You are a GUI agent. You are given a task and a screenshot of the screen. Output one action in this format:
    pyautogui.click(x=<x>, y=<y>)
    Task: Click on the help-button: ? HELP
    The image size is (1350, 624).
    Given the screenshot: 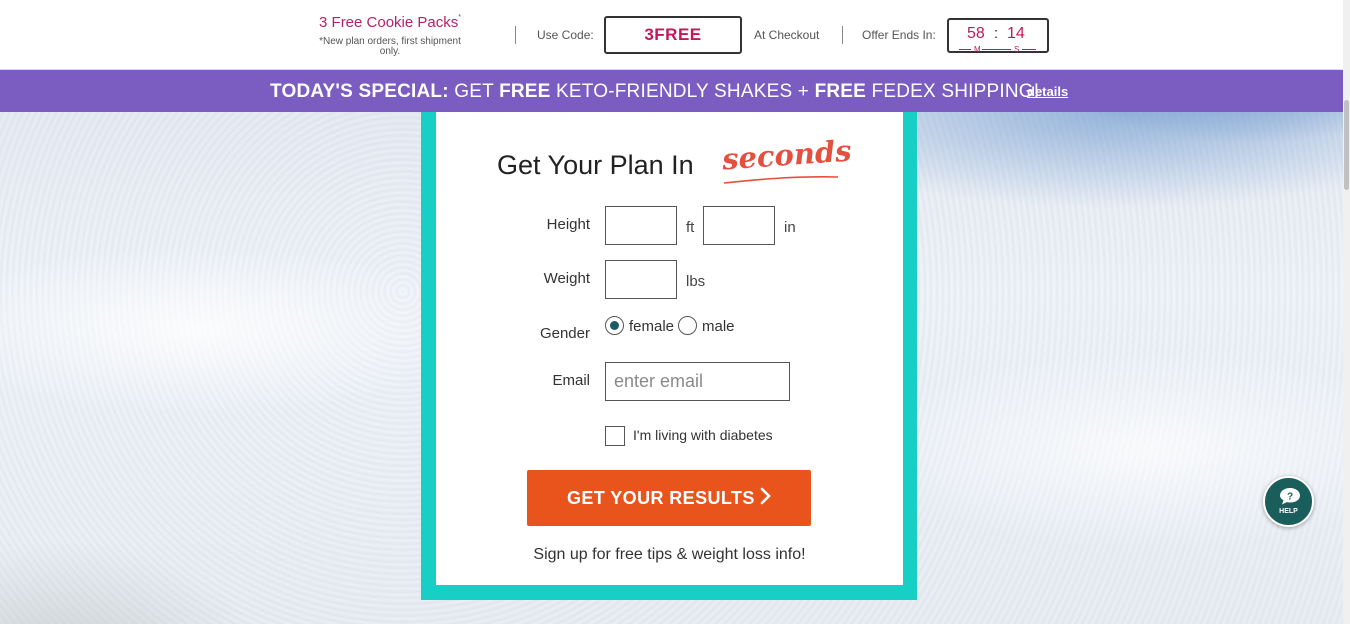 What is the action you would take?
    pyautogui.click(x=1288, y=501)
    